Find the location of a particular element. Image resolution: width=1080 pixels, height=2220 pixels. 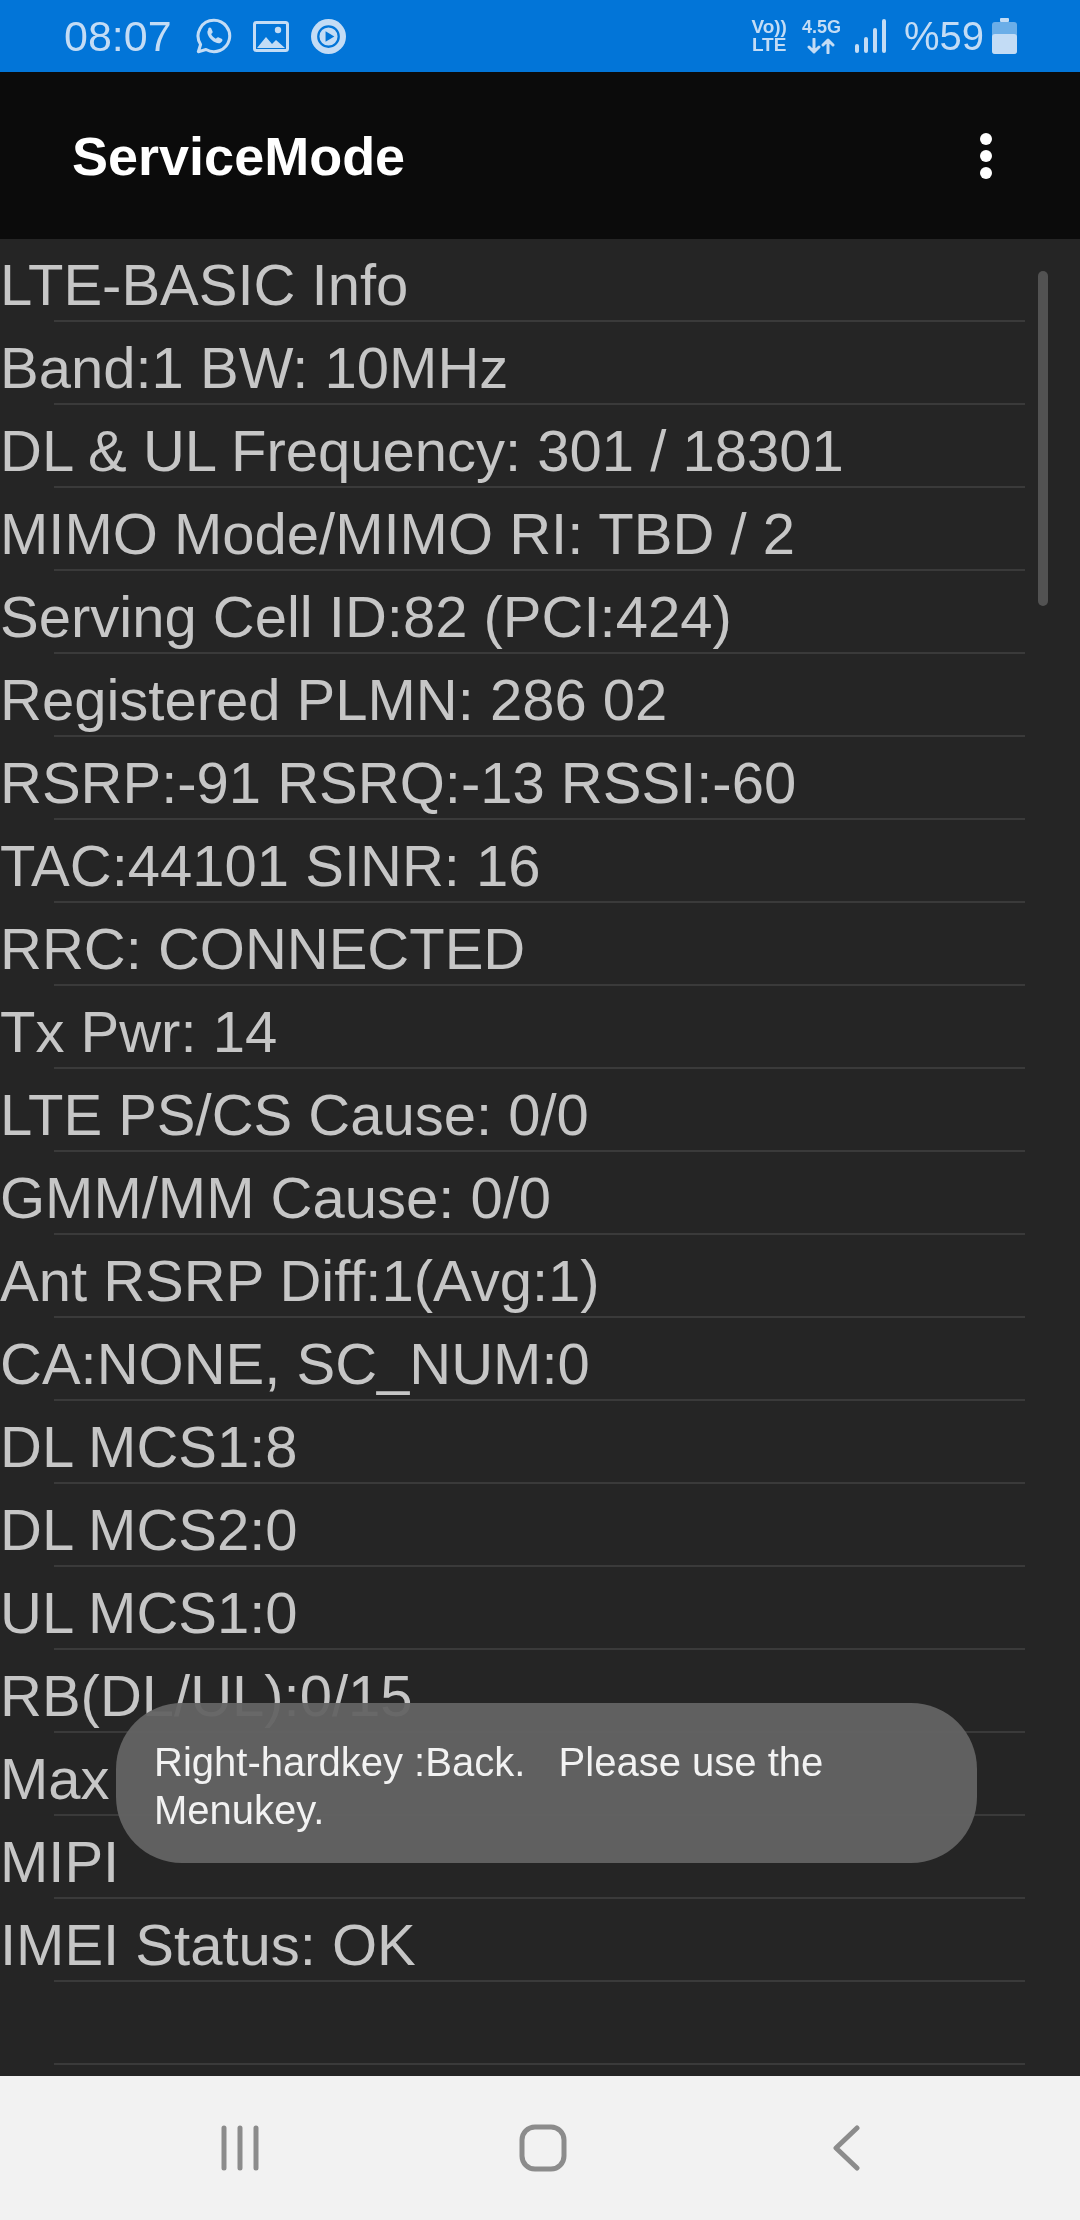

app-title: ServiceMode is located at coordinates (239, 156).